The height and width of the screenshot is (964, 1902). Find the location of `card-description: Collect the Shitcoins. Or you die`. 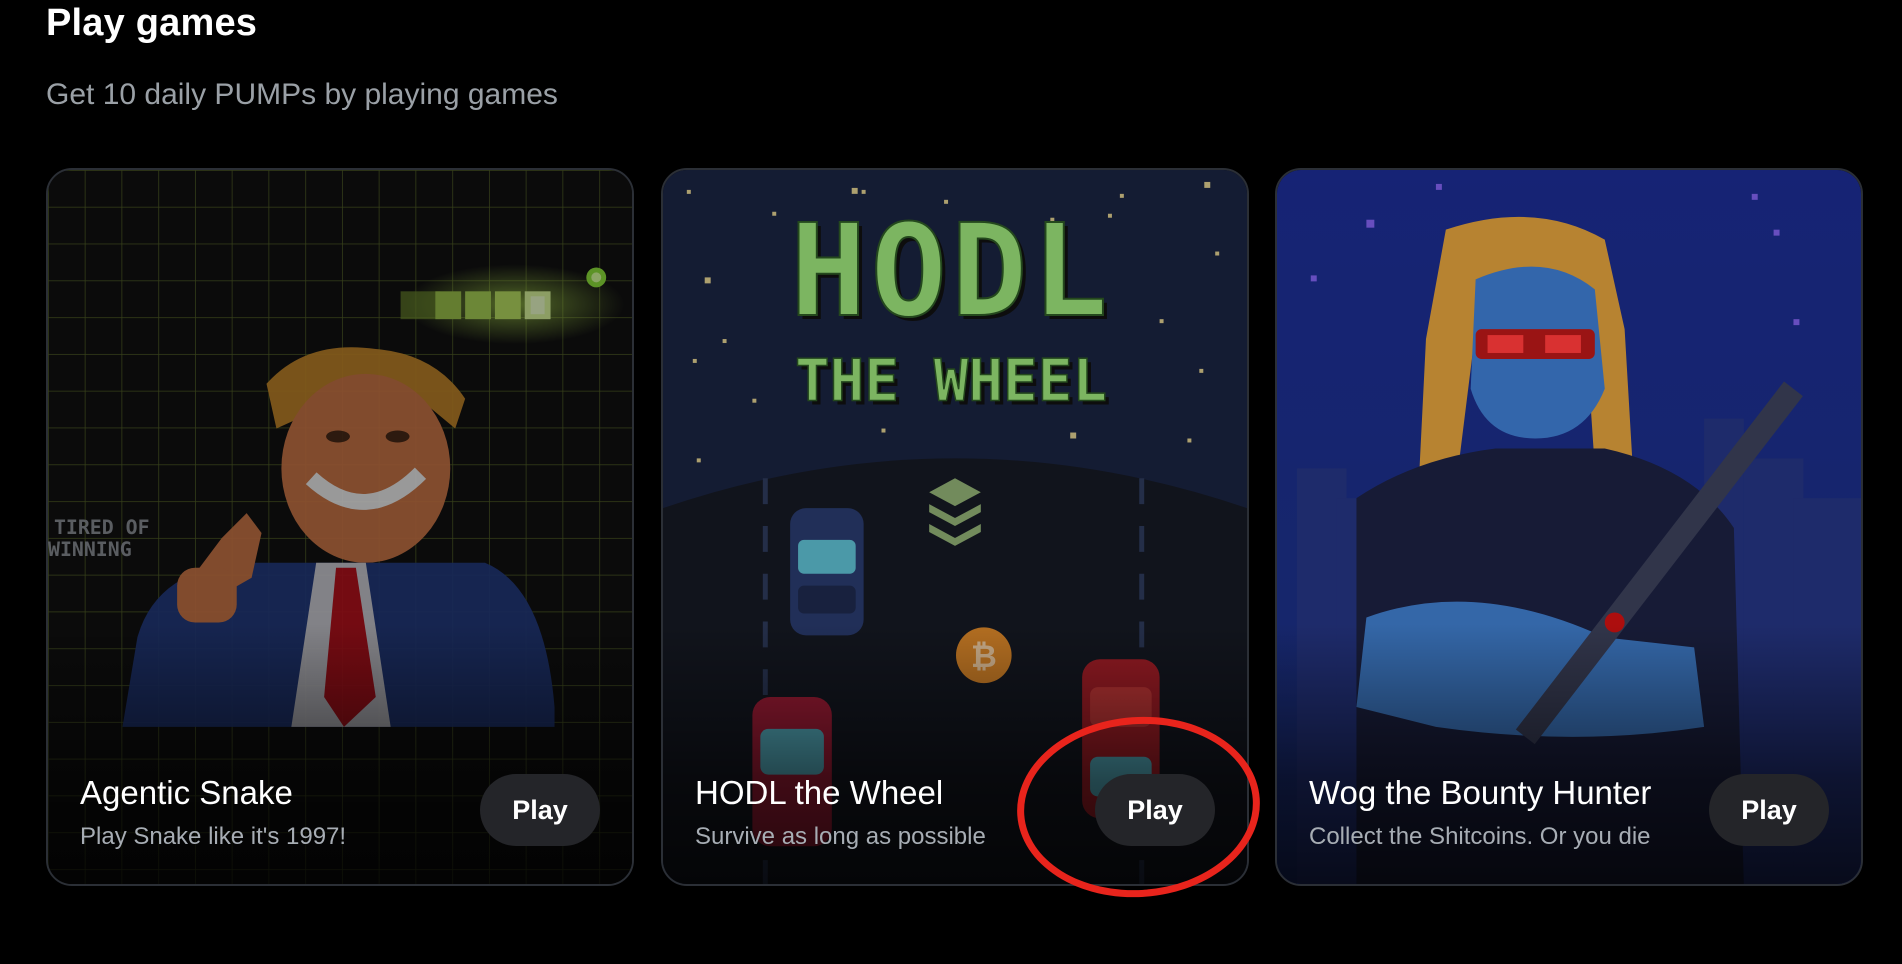

card-description: Collect the Shitcoins. Or you die is located at coordinates (1480, 836).